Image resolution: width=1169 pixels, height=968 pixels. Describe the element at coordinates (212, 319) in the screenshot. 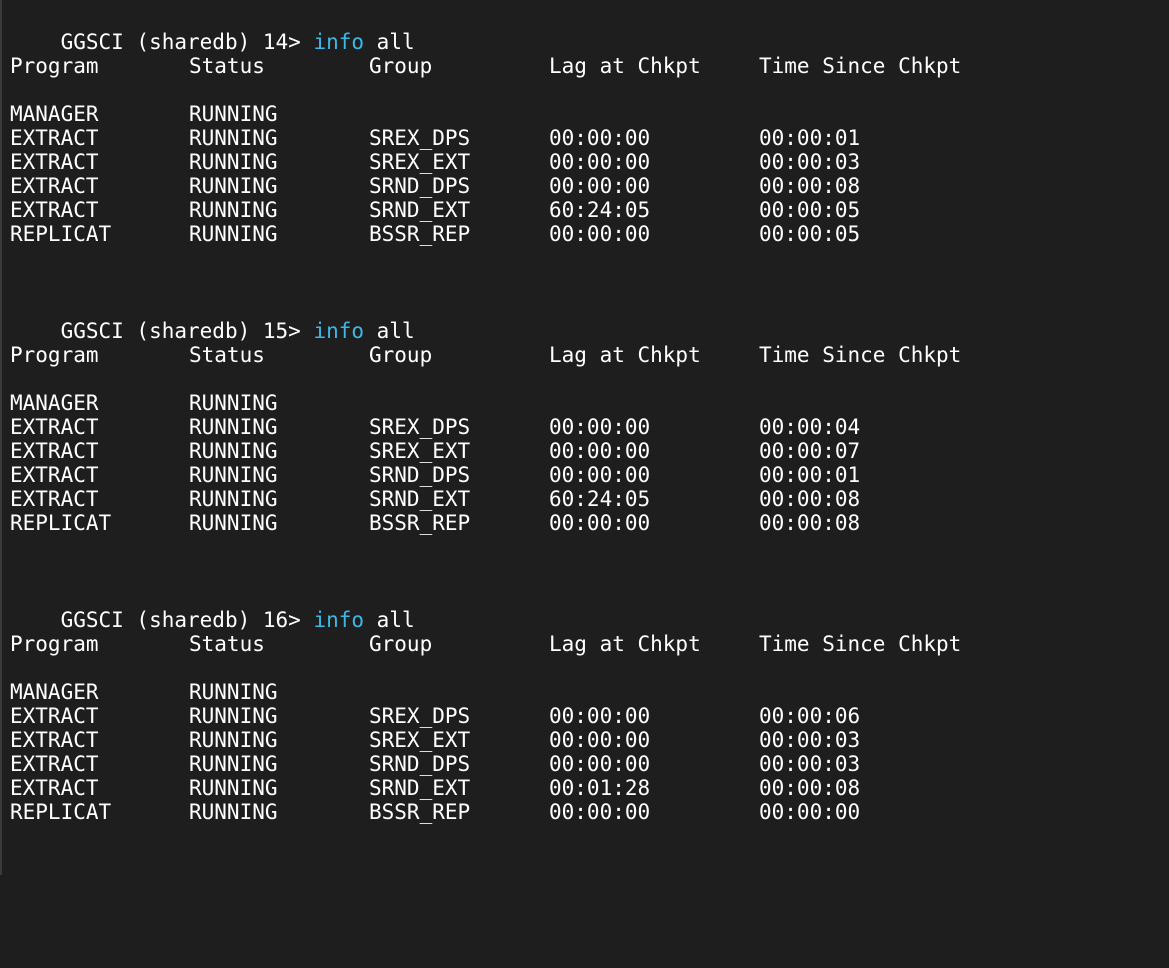

I see `prompt-line: GGSCI (sharedb) 15> info all` at that location.